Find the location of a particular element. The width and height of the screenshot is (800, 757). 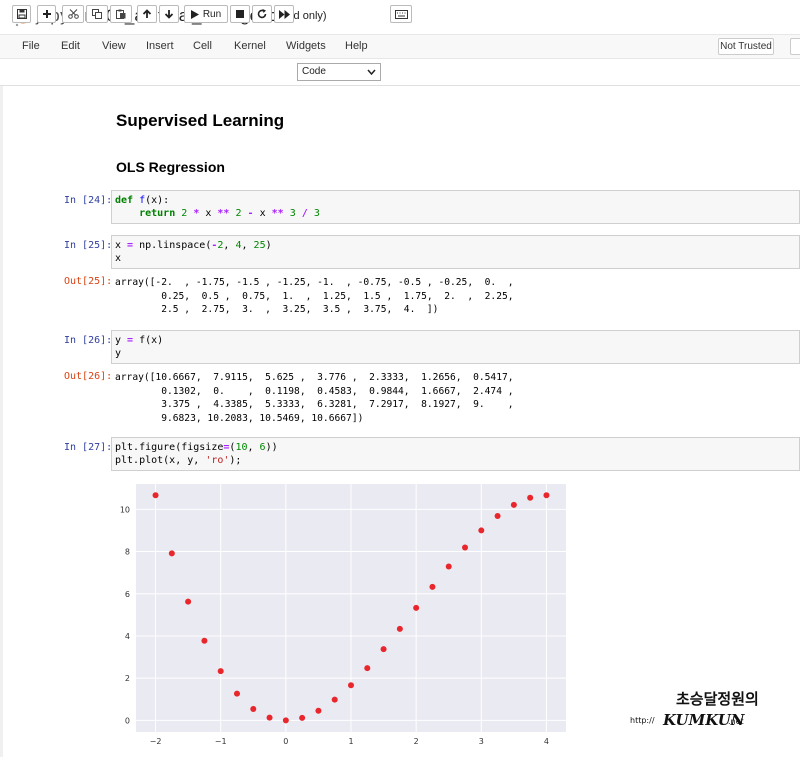

code-line: def f(x): is located at coordinates (142, 200).